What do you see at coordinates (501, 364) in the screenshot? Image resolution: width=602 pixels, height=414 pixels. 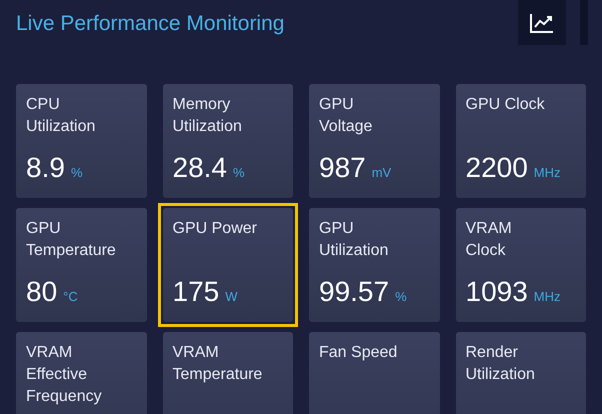 I see `metric-label: Render Utilization` at bounding box center [501, 364].